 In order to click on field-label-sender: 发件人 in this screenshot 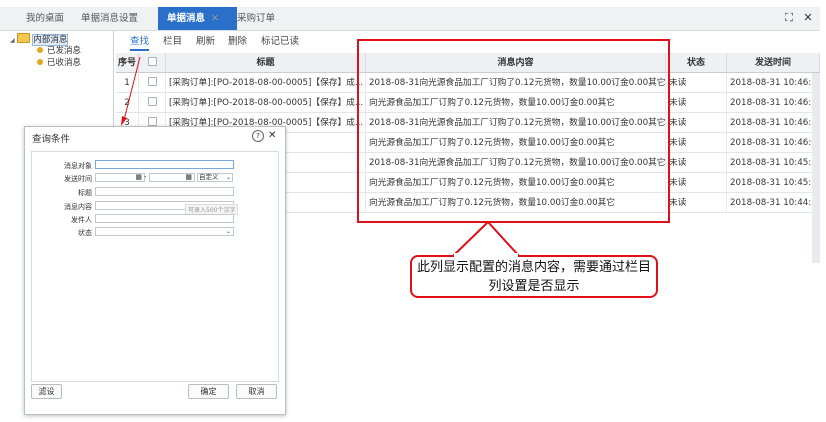, I will do `click(81, 220)`.